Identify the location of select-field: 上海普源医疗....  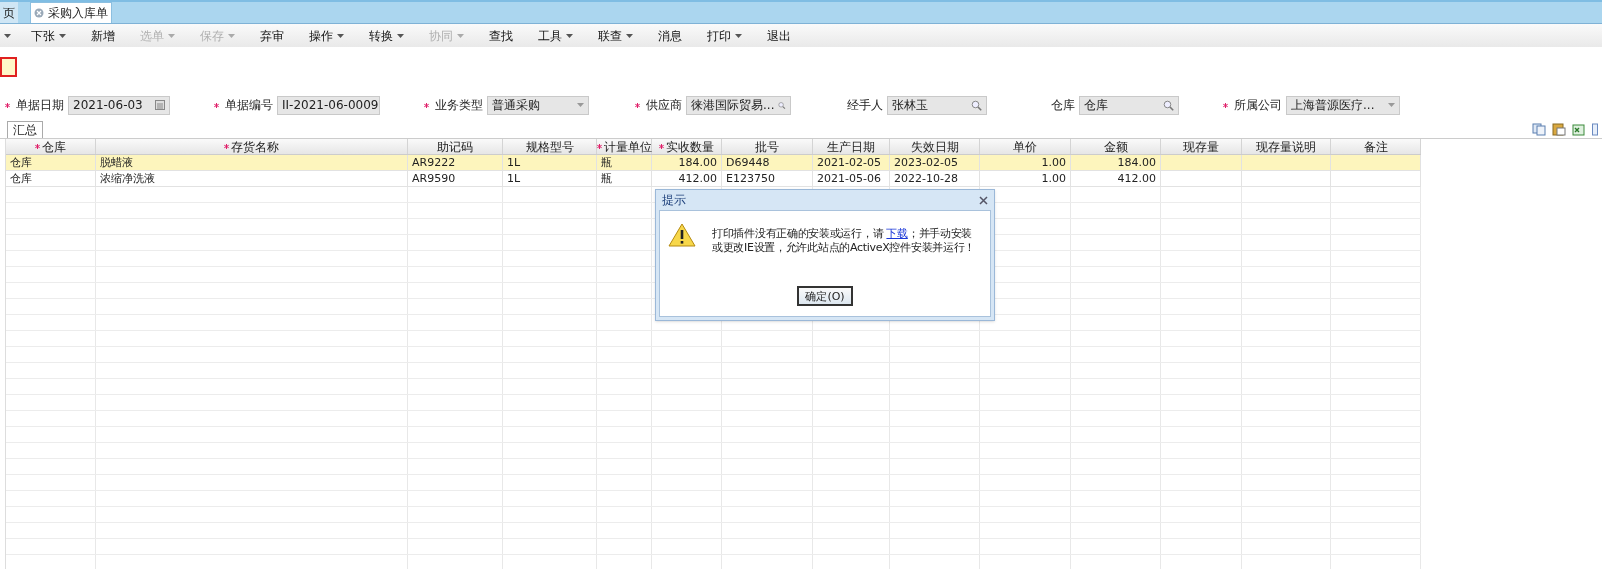
(1343, 105).